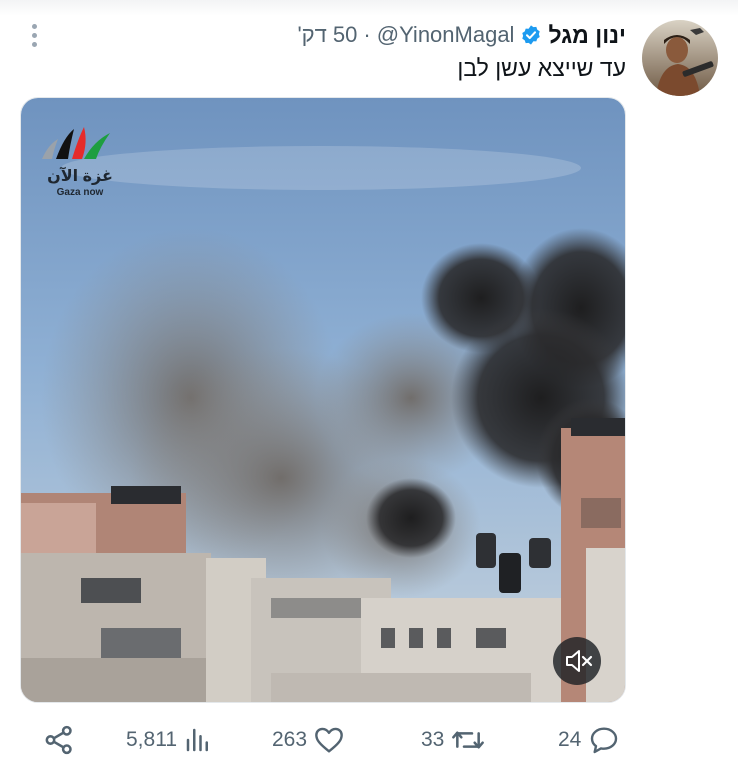  I want to click on verified-badge-icon, so click(531, 35).